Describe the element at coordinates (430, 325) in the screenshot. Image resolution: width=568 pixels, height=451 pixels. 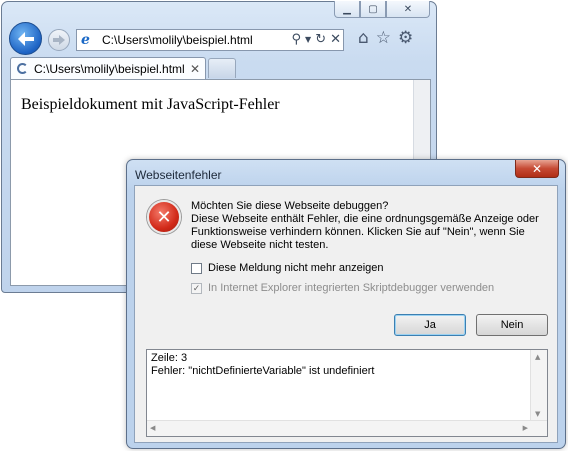
I see `yes-button: Ja` at that location.